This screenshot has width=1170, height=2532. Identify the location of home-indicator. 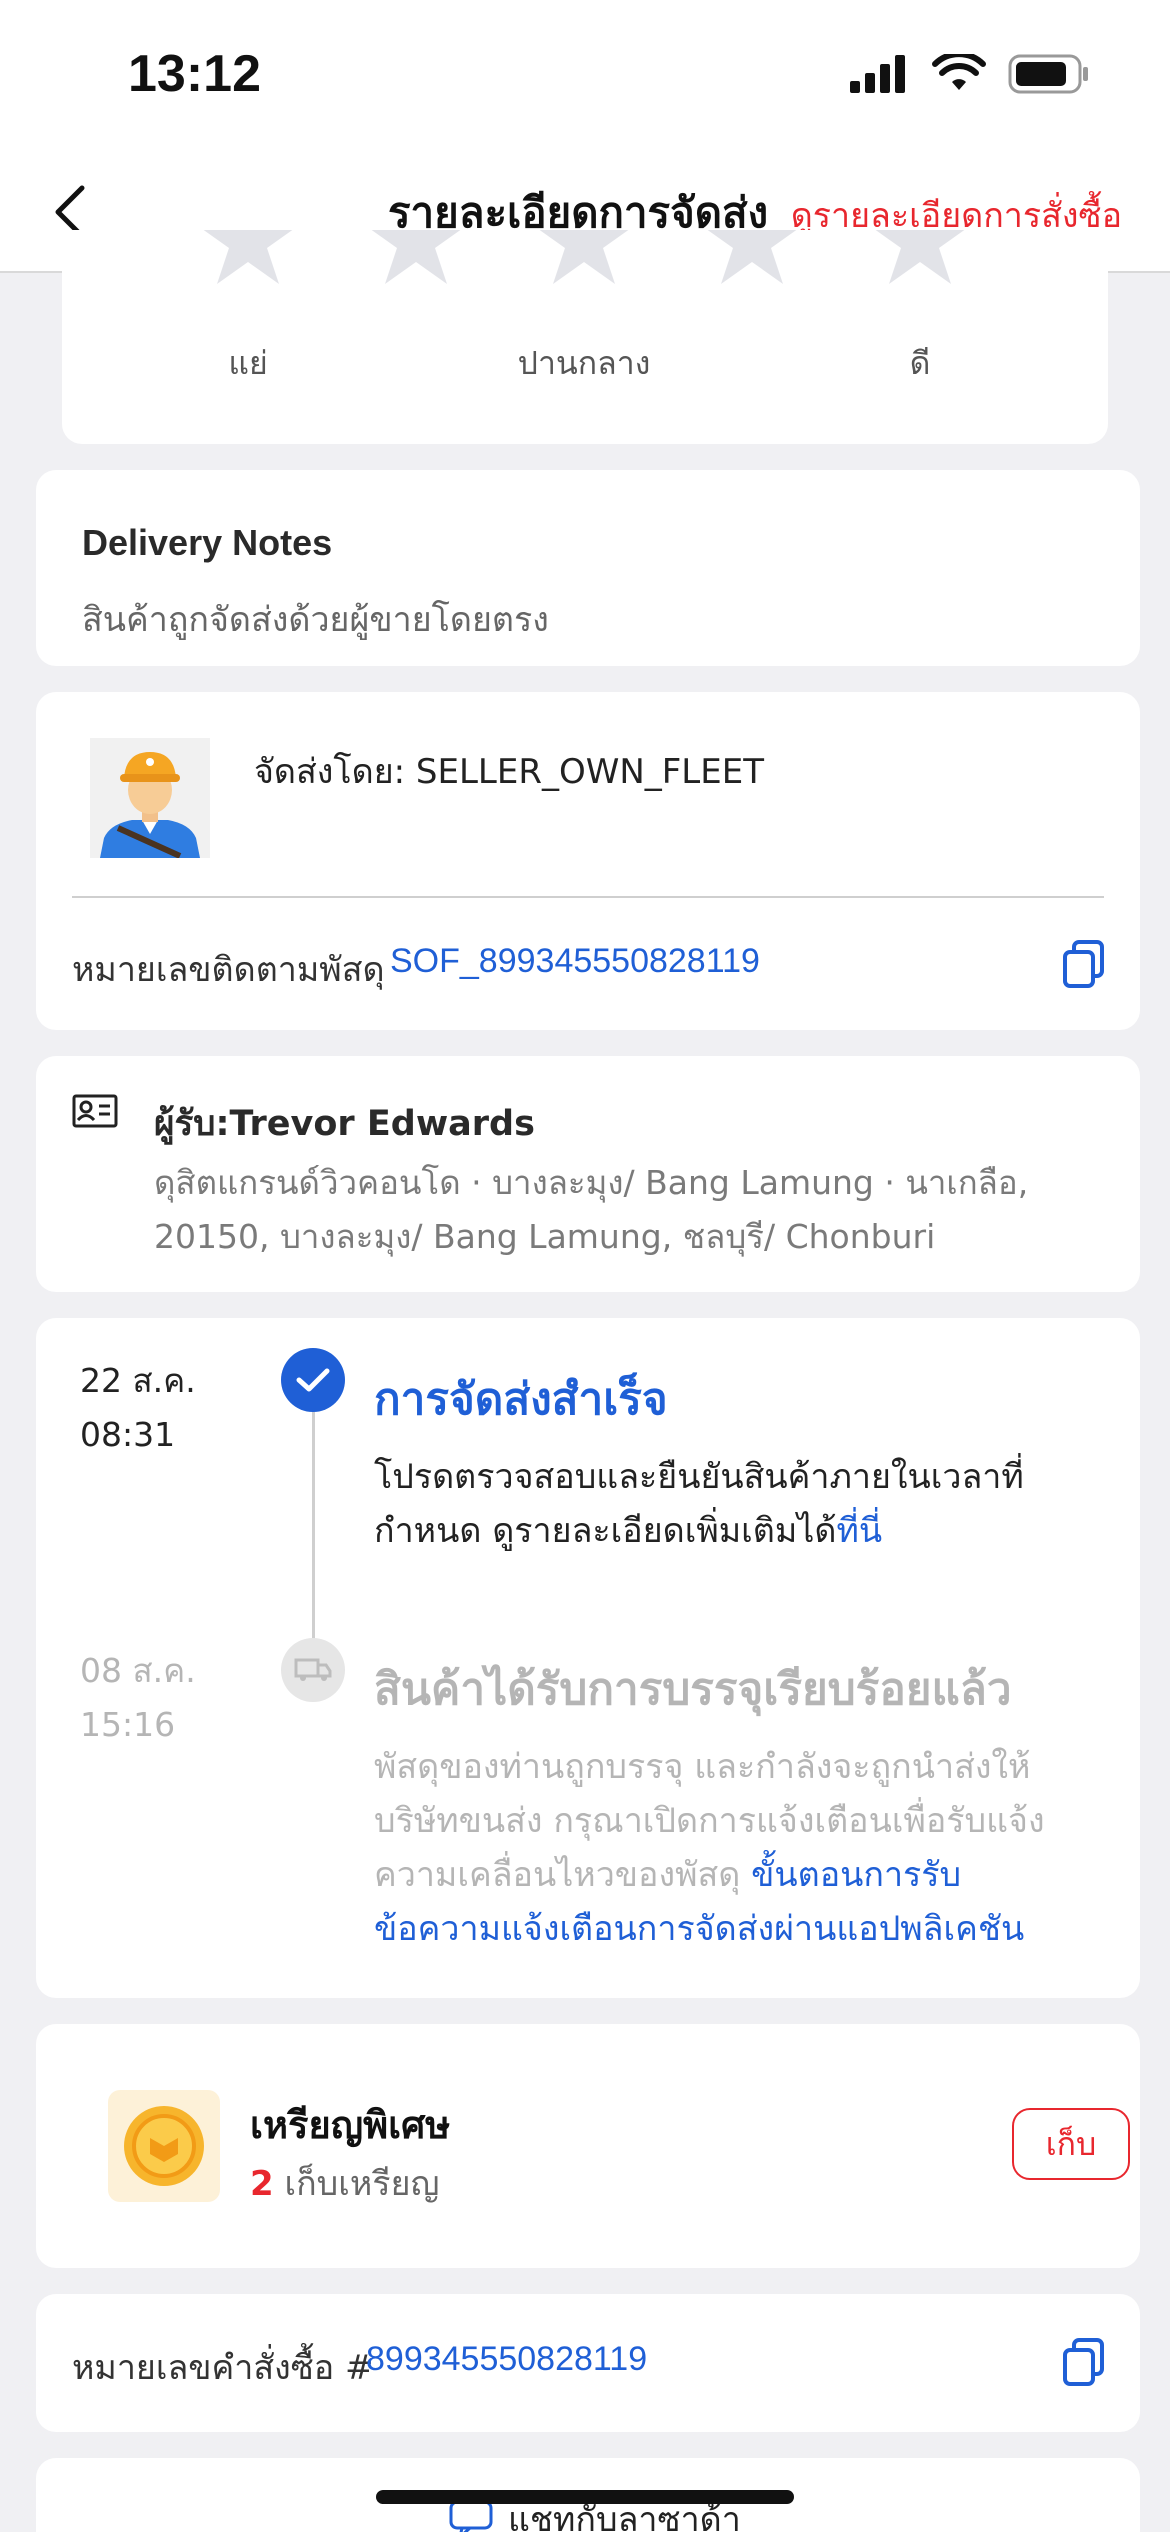
(585, 2497).